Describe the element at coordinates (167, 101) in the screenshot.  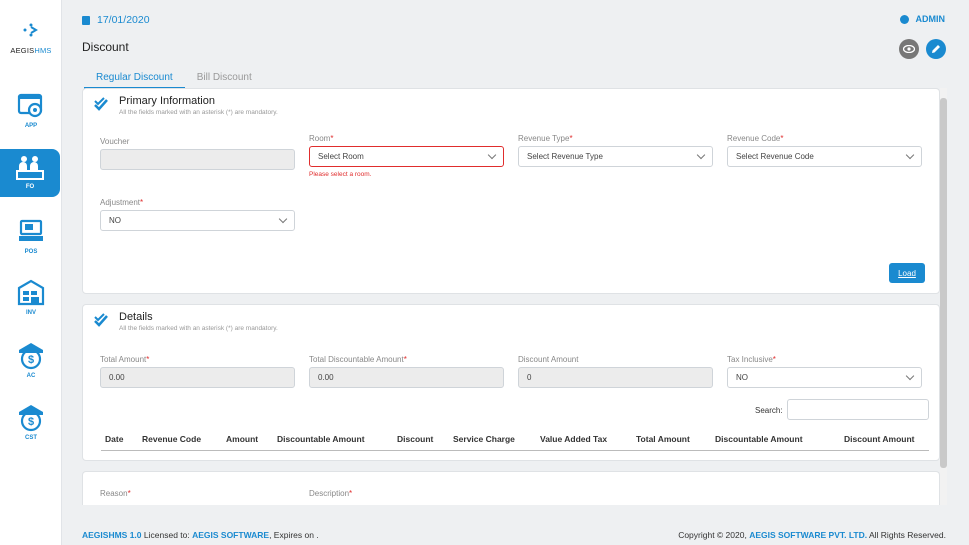
I see `section-title: Primary Information` at that location.